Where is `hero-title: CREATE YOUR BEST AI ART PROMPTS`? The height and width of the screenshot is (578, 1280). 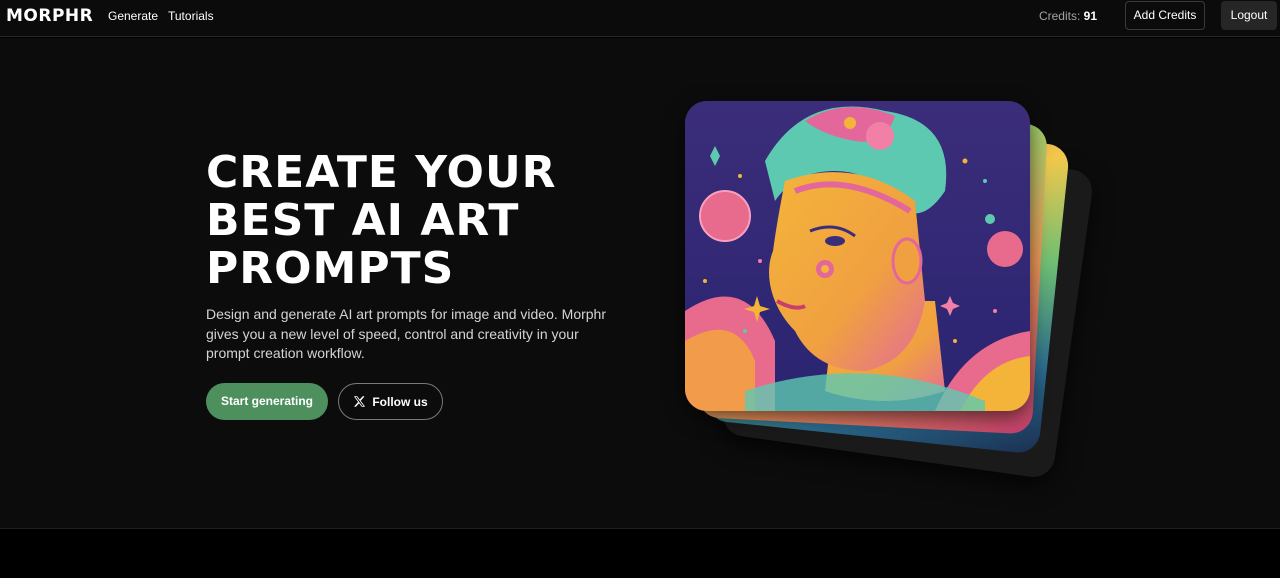 hero-title: CREATE YOUR BEST AI ART PROMPTS is located at coordinates (406, 221).